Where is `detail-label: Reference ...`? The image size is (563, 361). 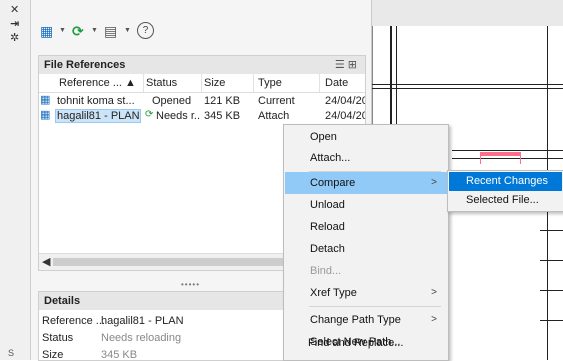
detail-label: Reference ... is located at coordinates (73, 321).